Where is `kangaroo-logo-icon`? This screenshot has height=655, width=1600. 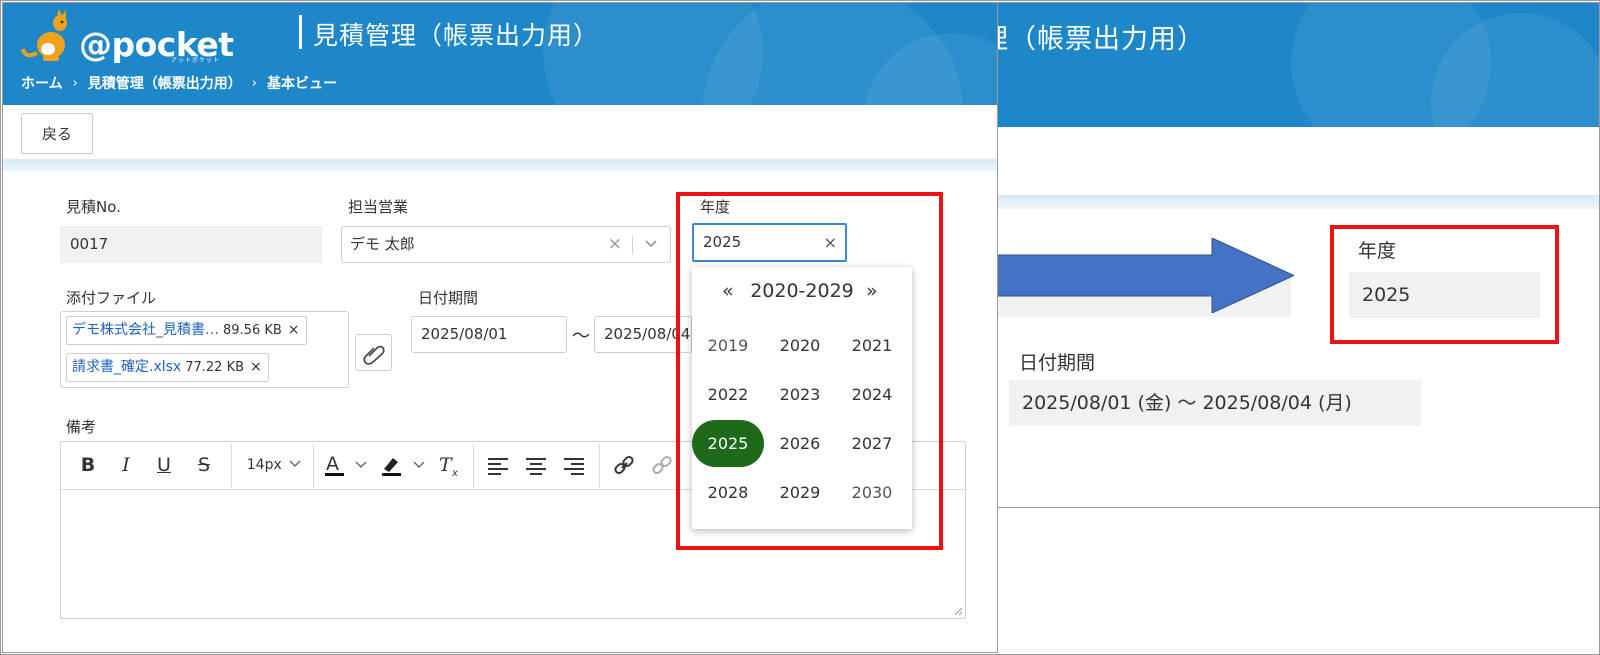
kangaroo-logo-icon is located at coordinates (44, 35).